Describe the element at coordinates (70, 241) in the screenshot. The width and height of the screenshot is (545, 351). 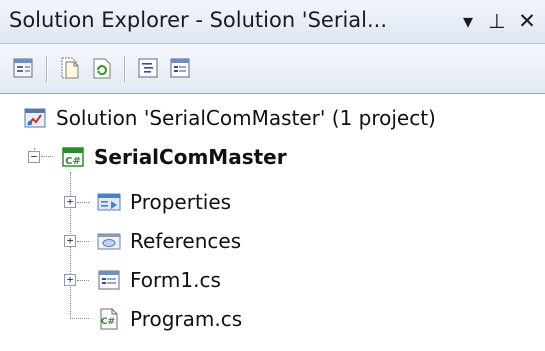
I see `references-expand-toggle: +` at that location.